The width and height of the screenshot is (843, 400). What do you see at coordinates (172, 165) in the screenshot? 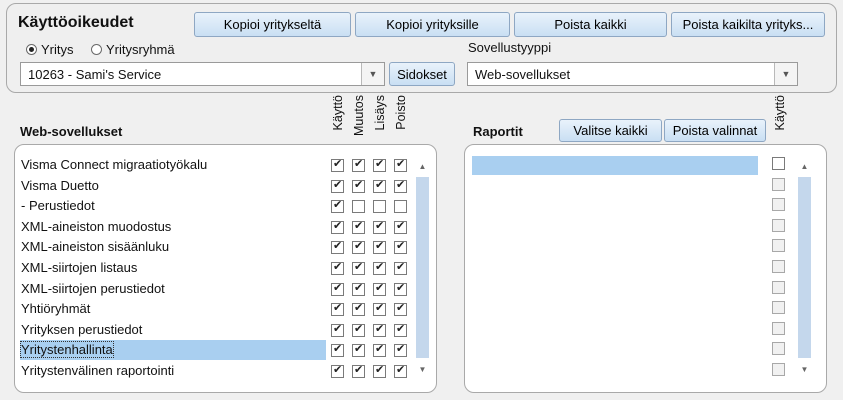
I see `table-row: Visma Connect migraatiotyökalu` at bounding box center [172, 165].